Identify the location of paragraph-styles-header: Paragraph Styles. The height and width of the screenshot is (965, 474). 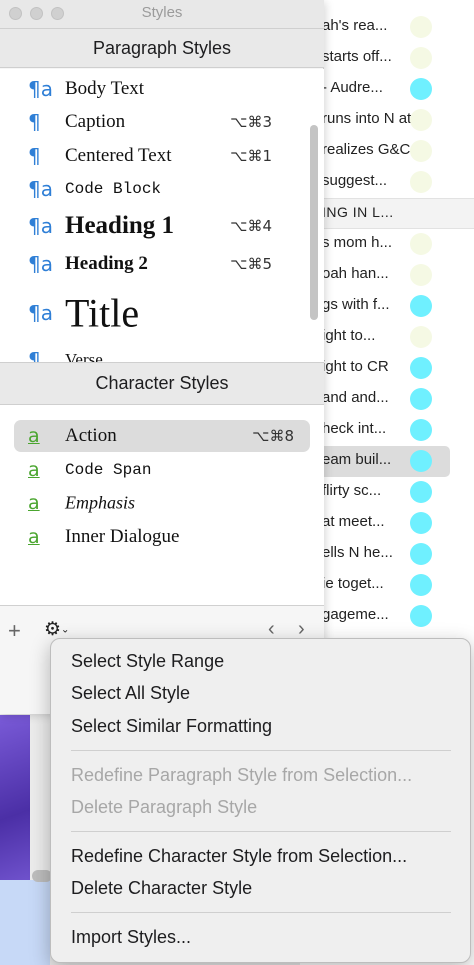
(162, 48).